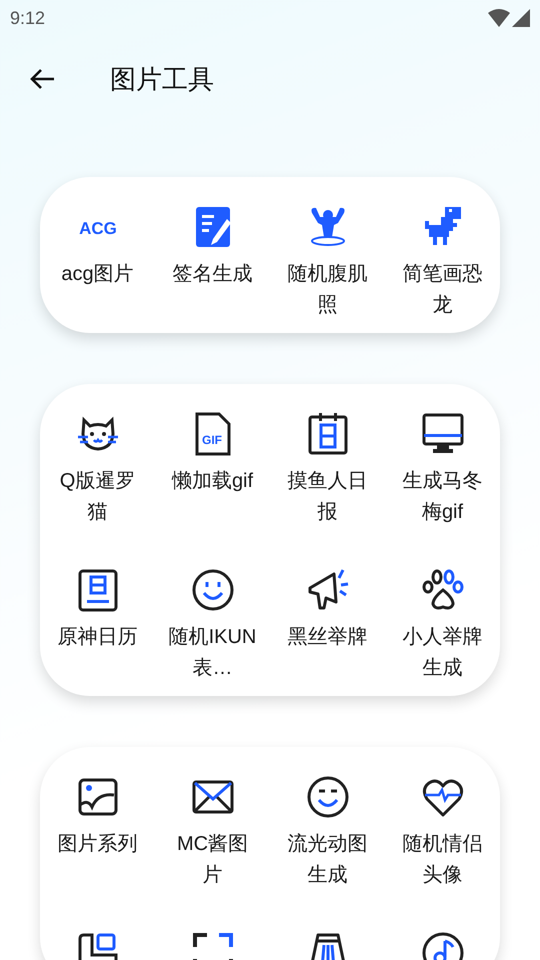  I want to click on tool-label: 摸鱼人日报, so click(327, 497).